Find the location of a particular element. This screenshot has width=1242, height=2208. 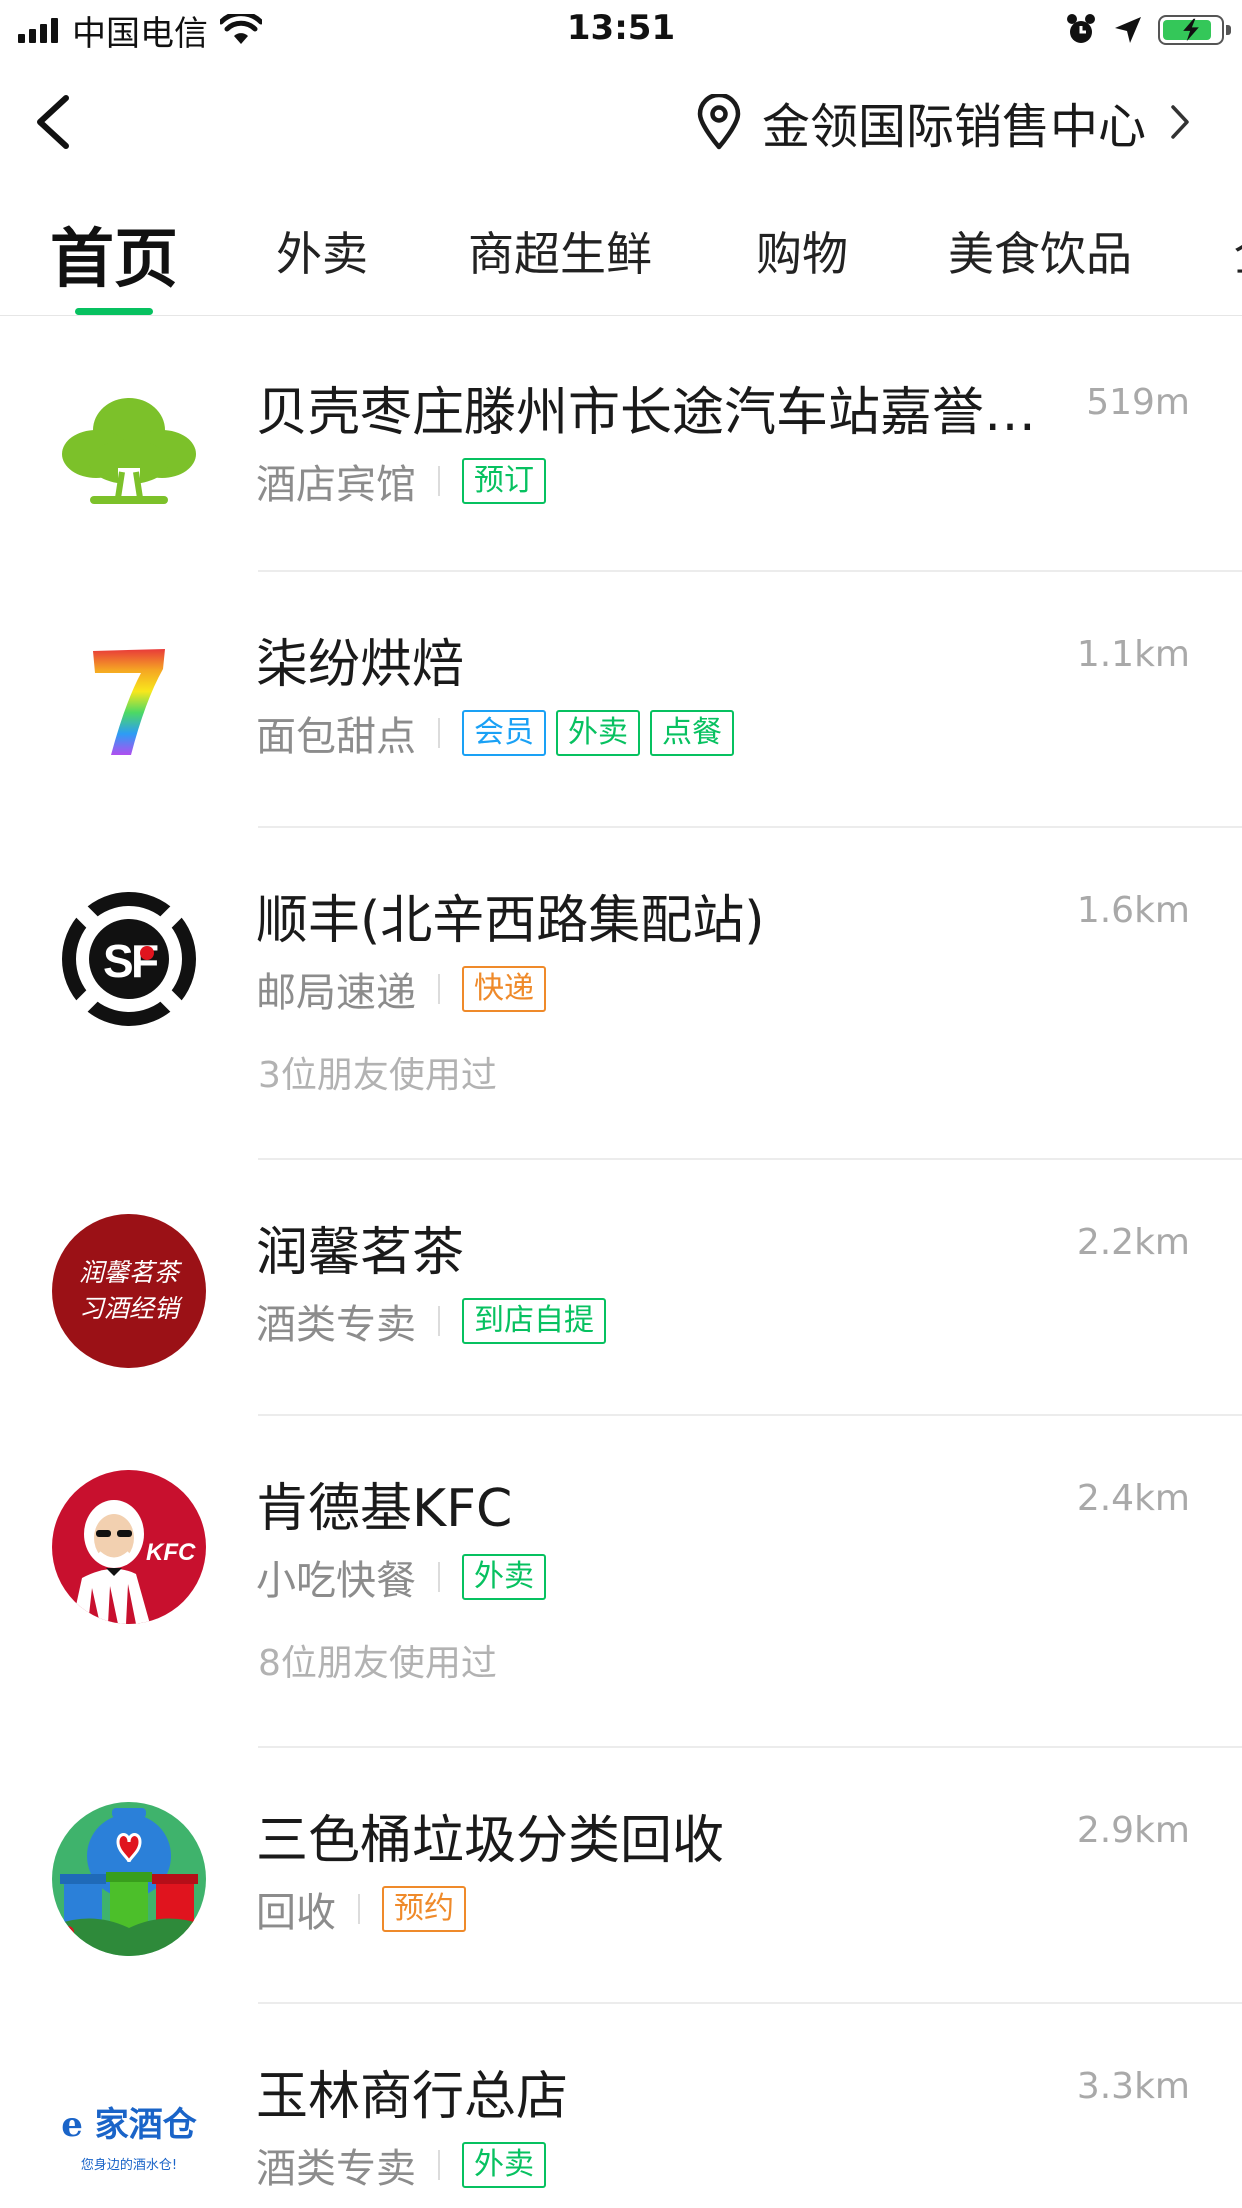

store-meta: 酒类专卖 到店自提 is located at coordinates (436, 1322).